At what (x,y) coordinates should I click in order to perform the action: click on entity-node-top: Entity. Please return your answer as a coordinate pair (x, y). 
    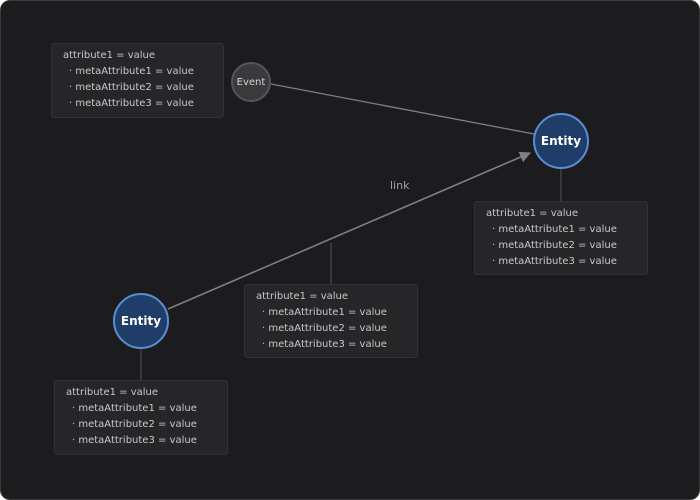
    Looking at the image, I should click on (561, 141).